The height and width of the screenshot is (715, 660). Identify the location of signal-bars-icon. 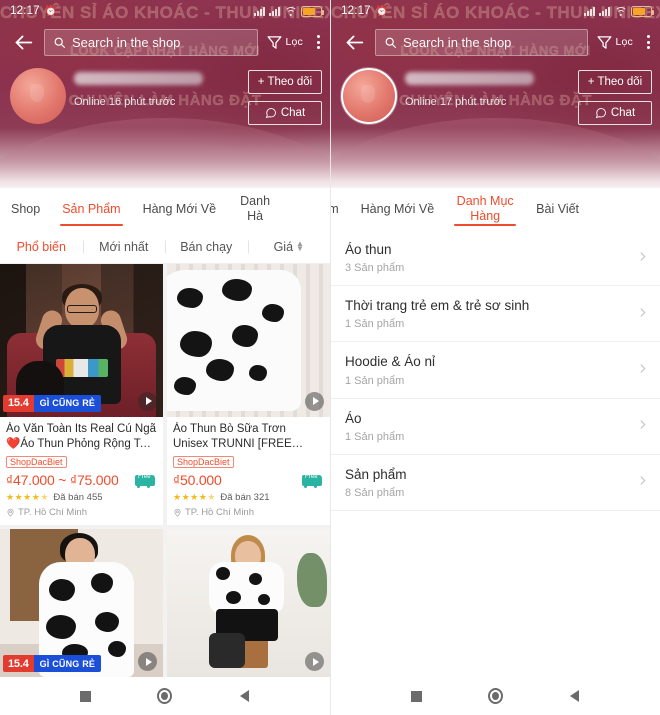
(259, 11).